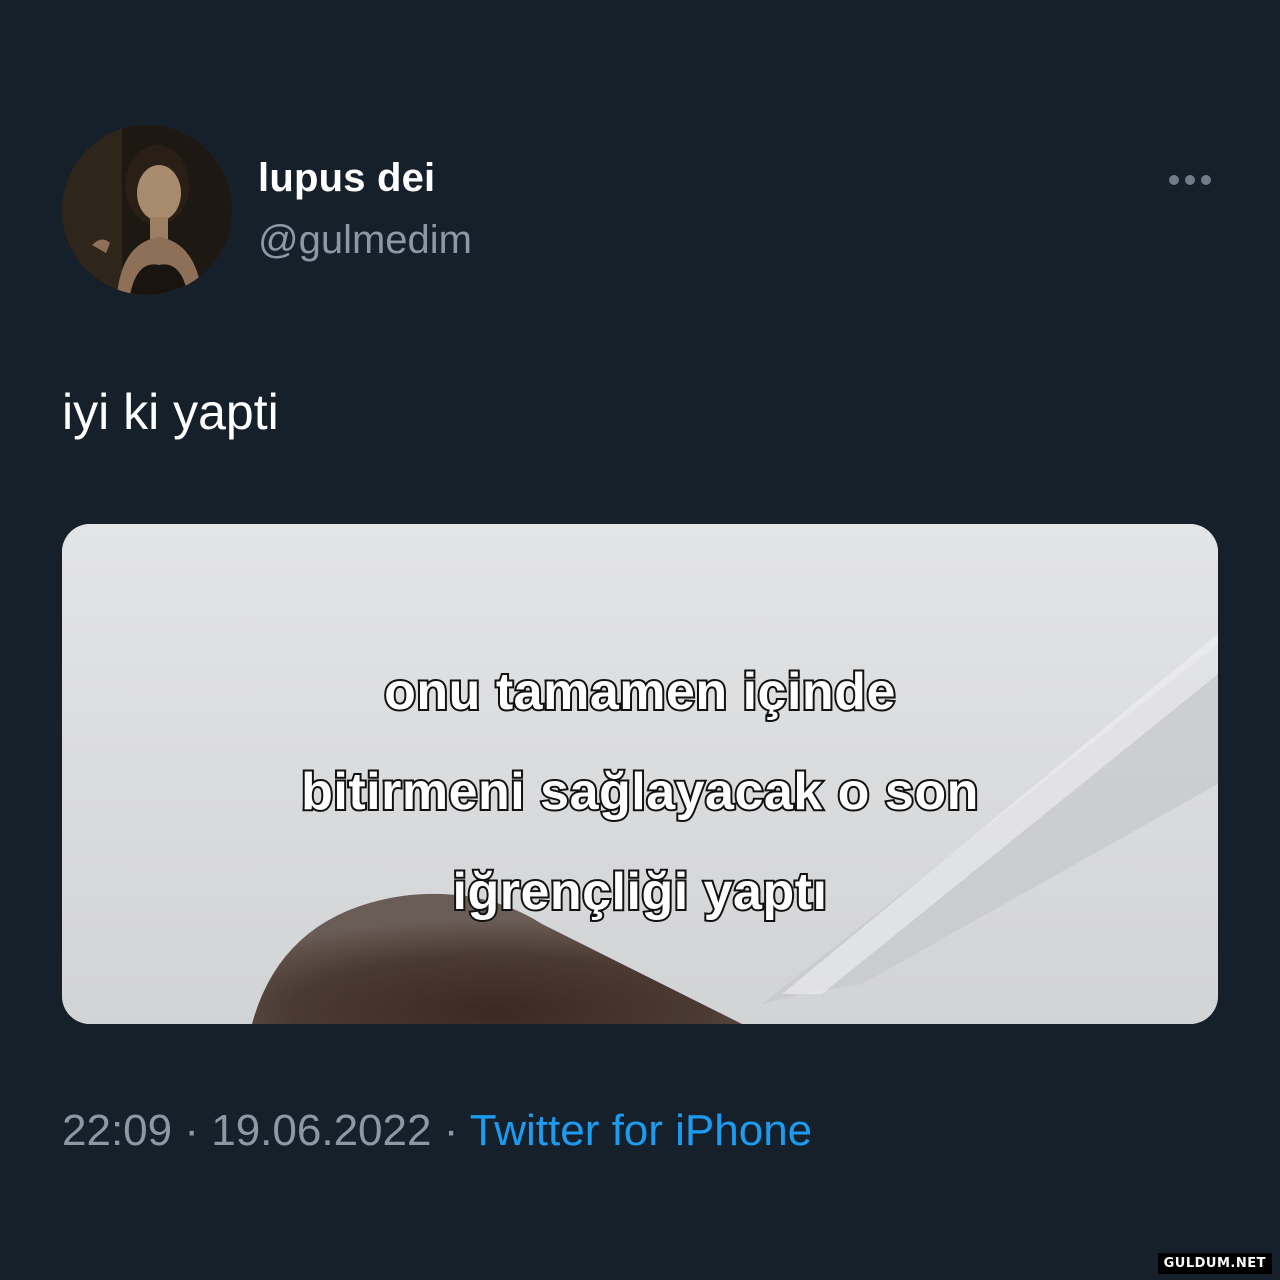 The image size is (1280, 1280). What do you see at coordinates (640, 892) in the screenshot?
I see `caption-line: iğrençliği yaptı` at bounding box center [640, 892].